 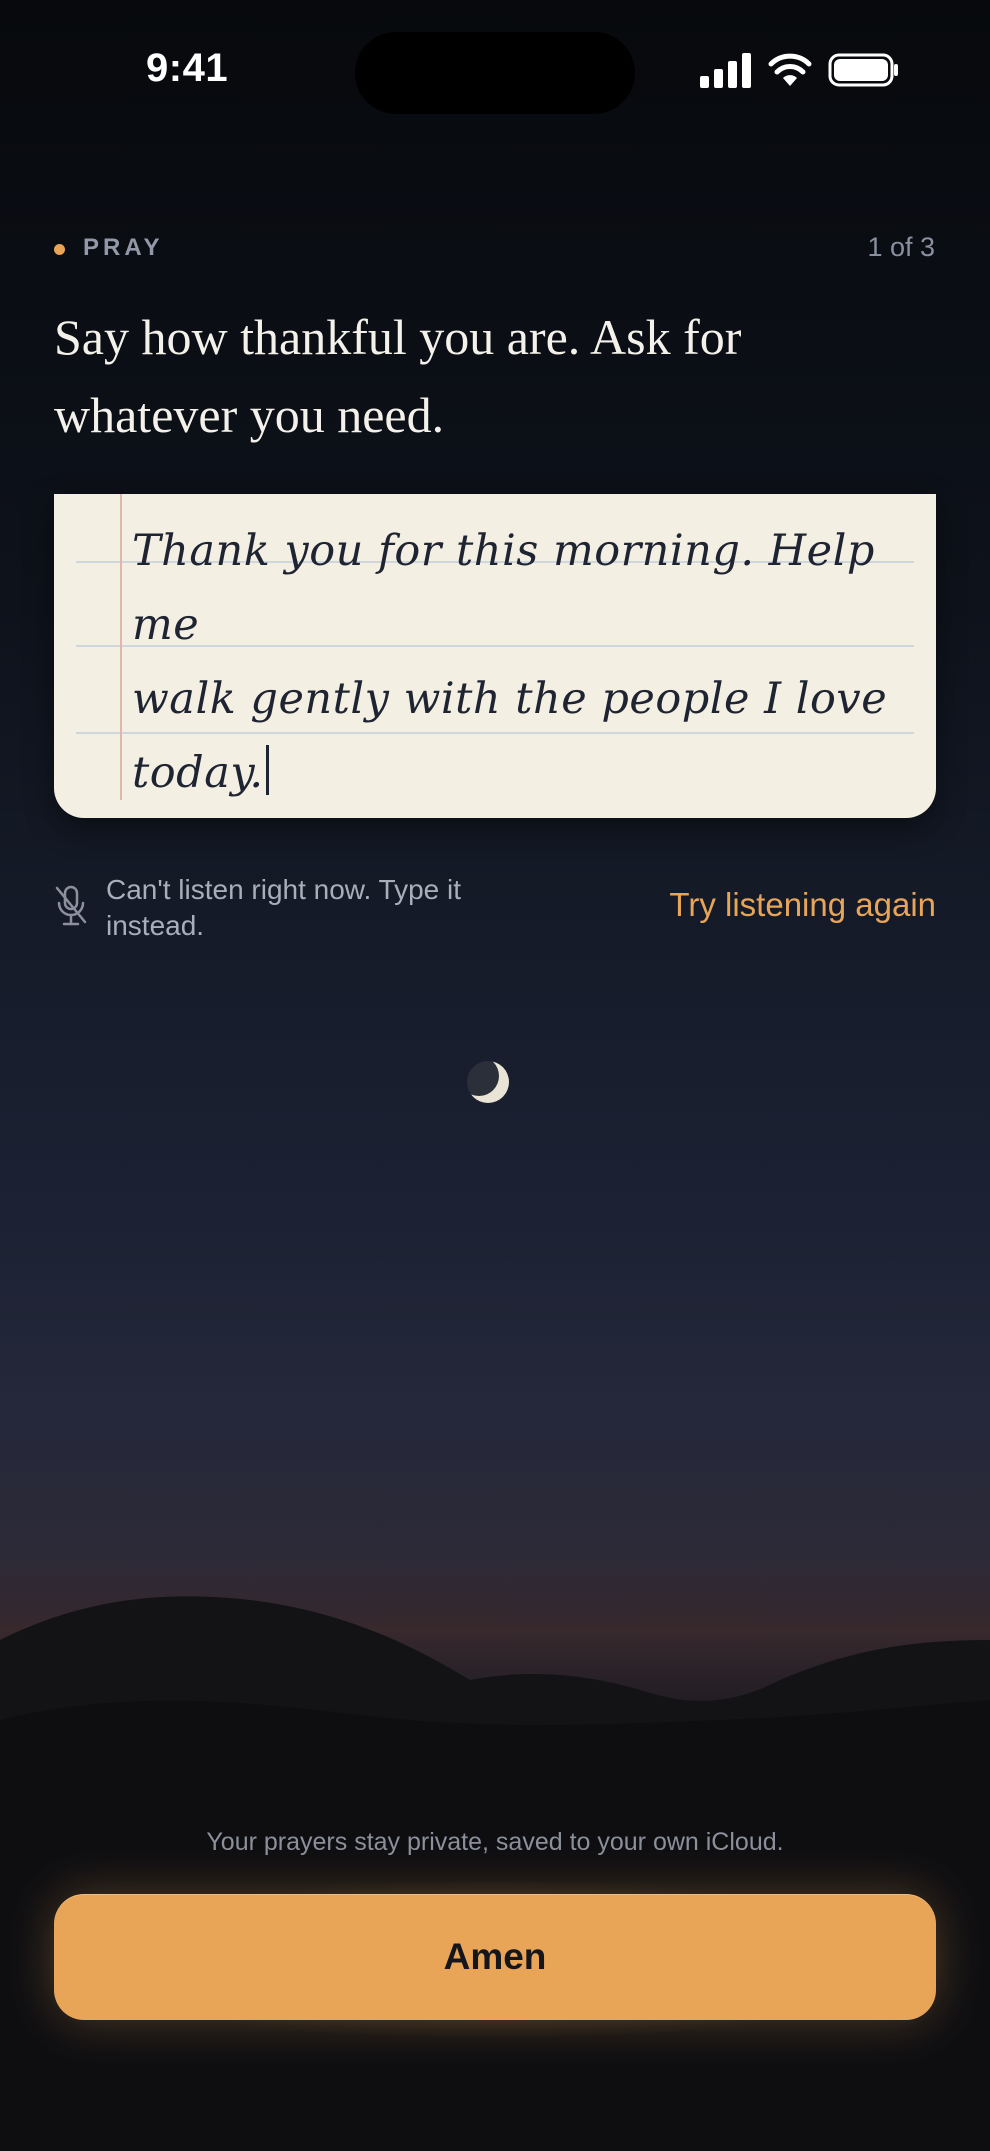 I want to click on mic-off-icon, so click(x=71, y=905).